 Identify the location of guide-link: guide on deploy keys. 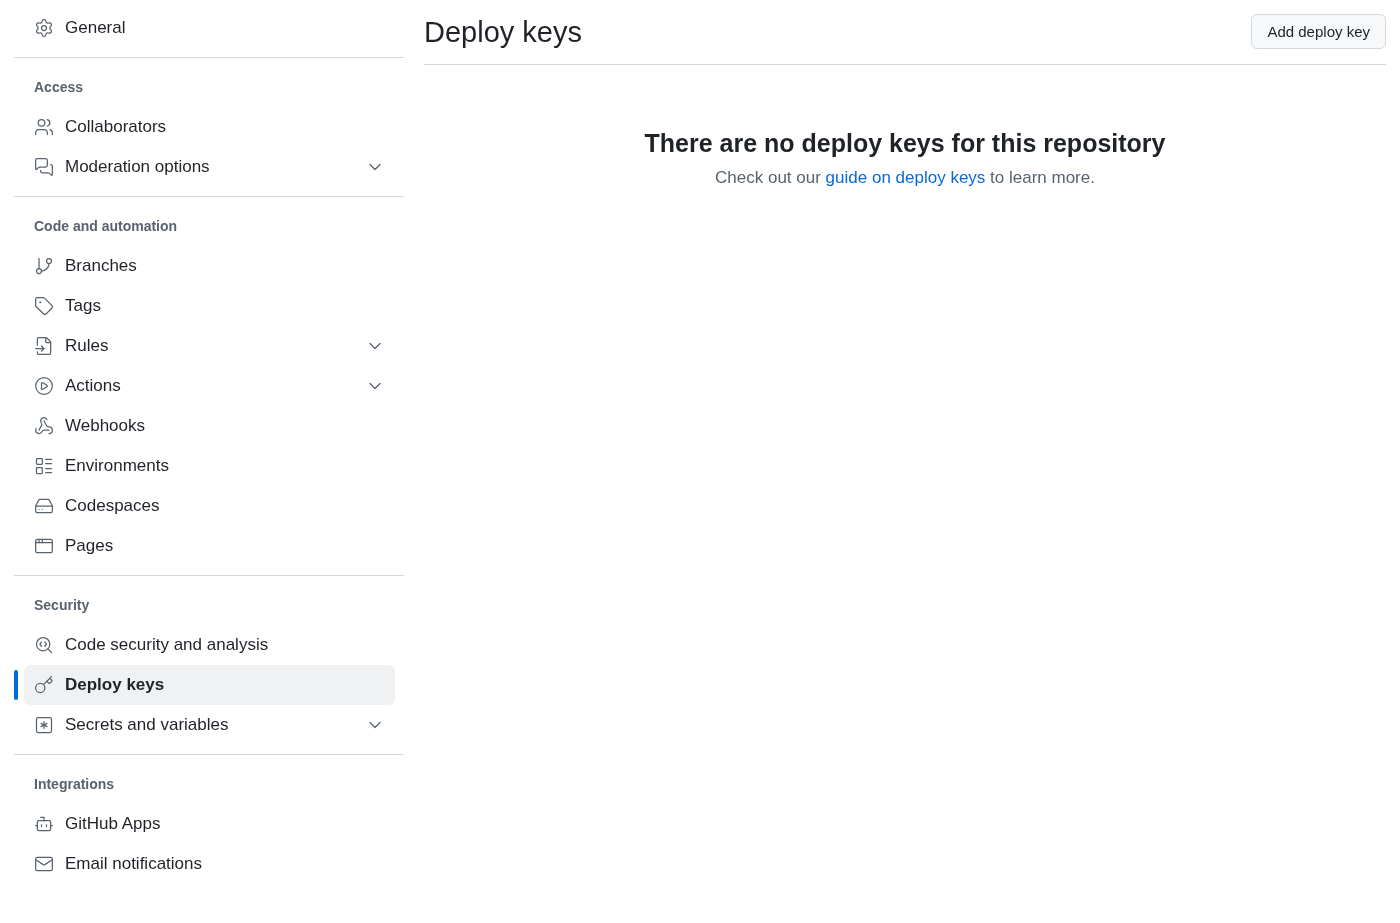
(905, 177).